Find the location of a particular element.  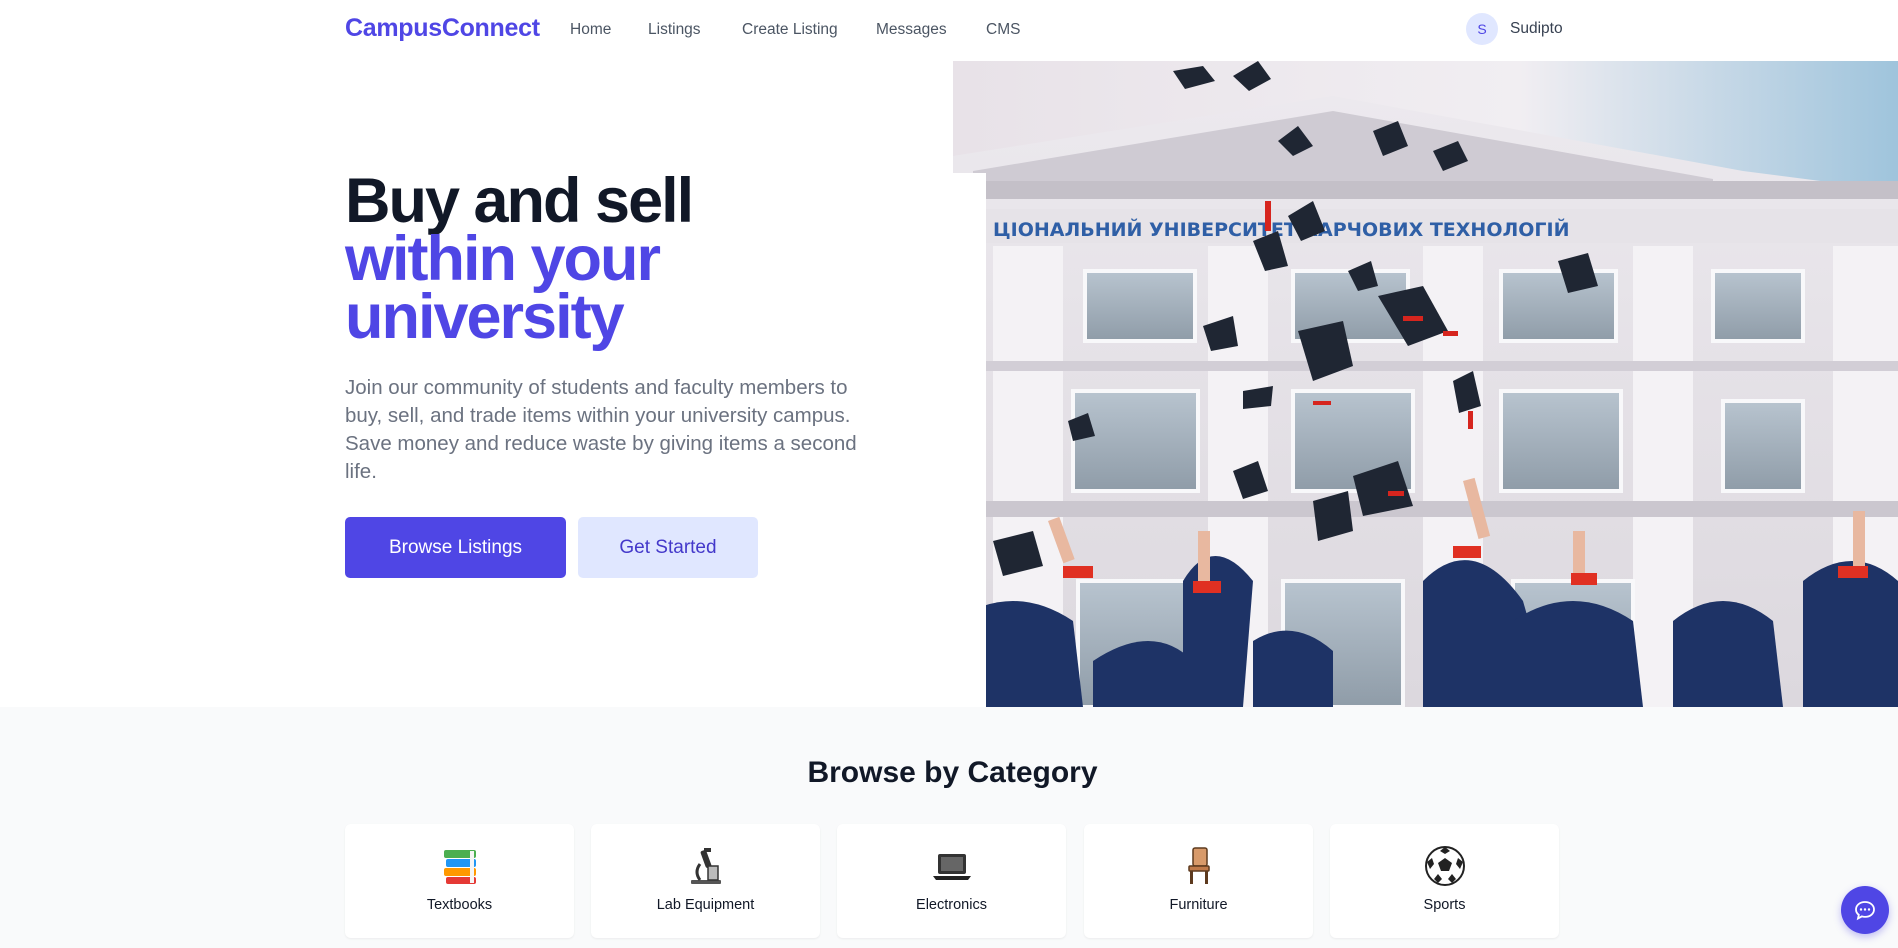

category-card-lab-equipment: Lab Equipment is located at coordinates (705, 881).